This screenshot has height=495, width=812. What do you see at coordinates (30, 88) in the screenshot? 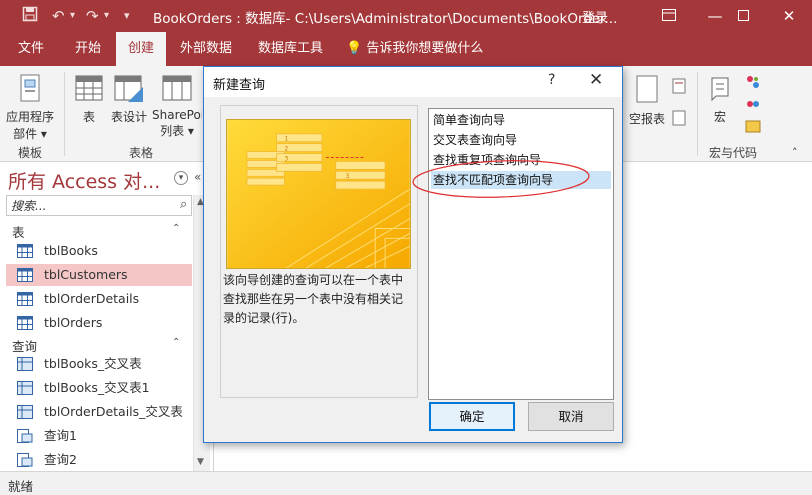
I see `app-parts-icon` at bounding box center [30, 88].